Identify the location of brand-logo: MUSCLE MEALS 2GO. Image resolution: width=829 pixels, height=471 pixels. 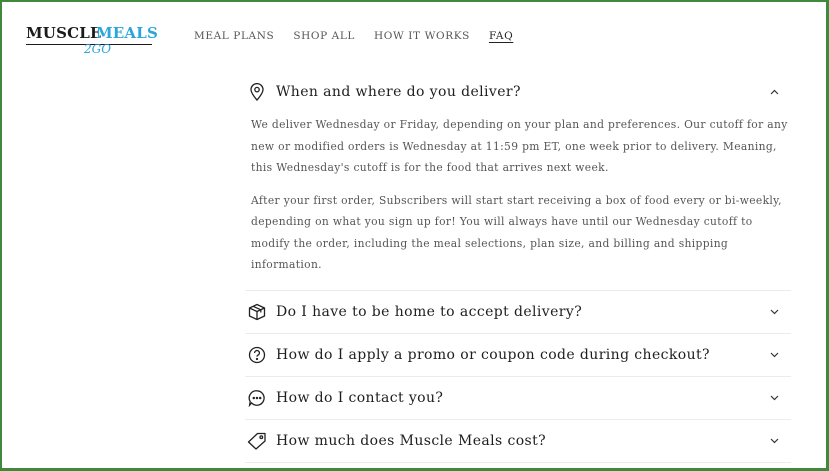
(92, 42).